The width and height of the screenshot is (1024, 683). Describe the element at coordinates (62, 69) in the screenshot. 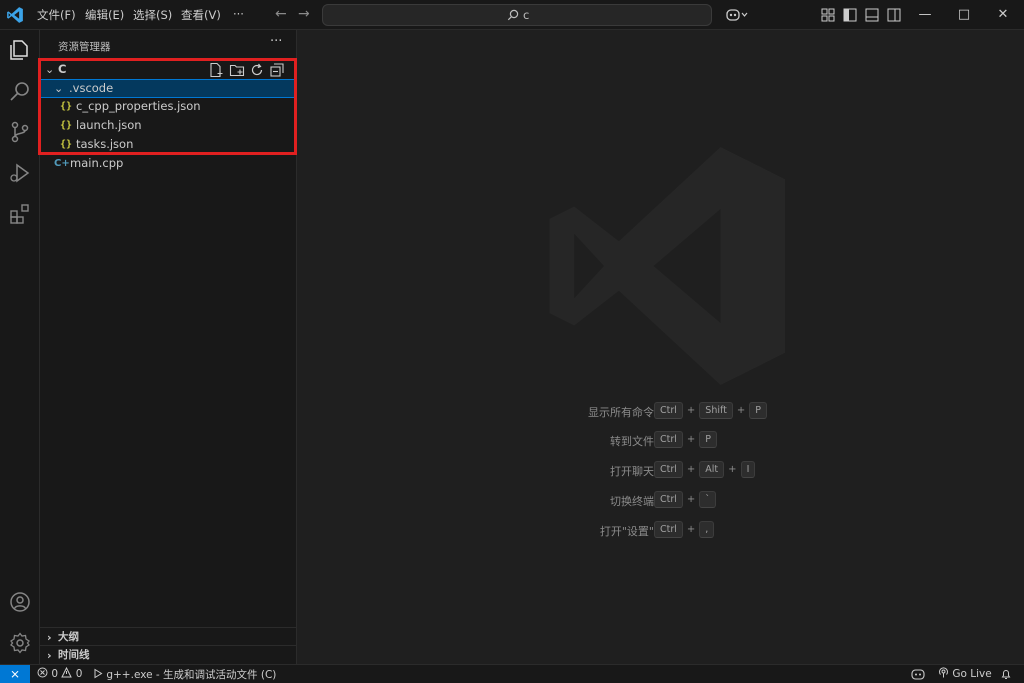

I see `folder-root-label: C` at that location.